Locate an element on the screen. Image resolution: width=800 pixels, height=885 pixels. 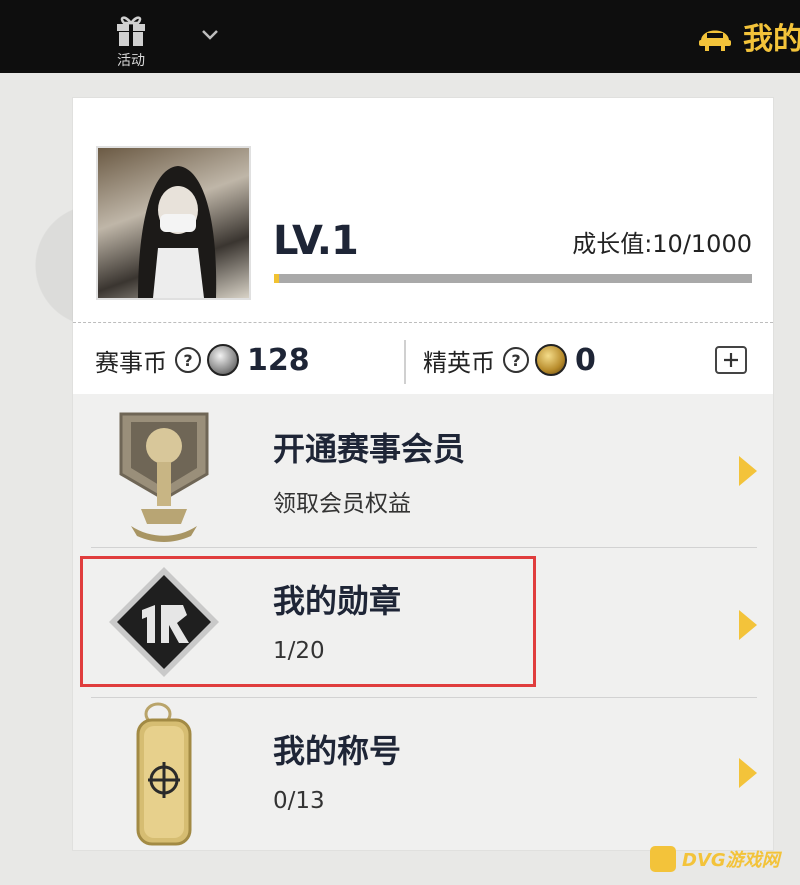
gamepad-icon is located at coordinates (663, 859).